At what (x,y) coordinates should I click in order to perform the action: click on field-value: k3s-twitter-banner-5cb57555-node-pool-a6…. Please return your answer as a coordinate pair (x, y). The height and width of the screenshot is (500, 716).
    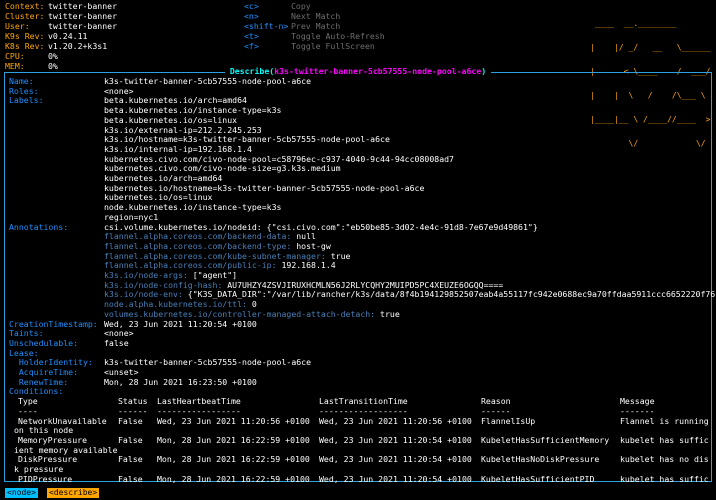
    Looking at the image, I should click on (208, 81).